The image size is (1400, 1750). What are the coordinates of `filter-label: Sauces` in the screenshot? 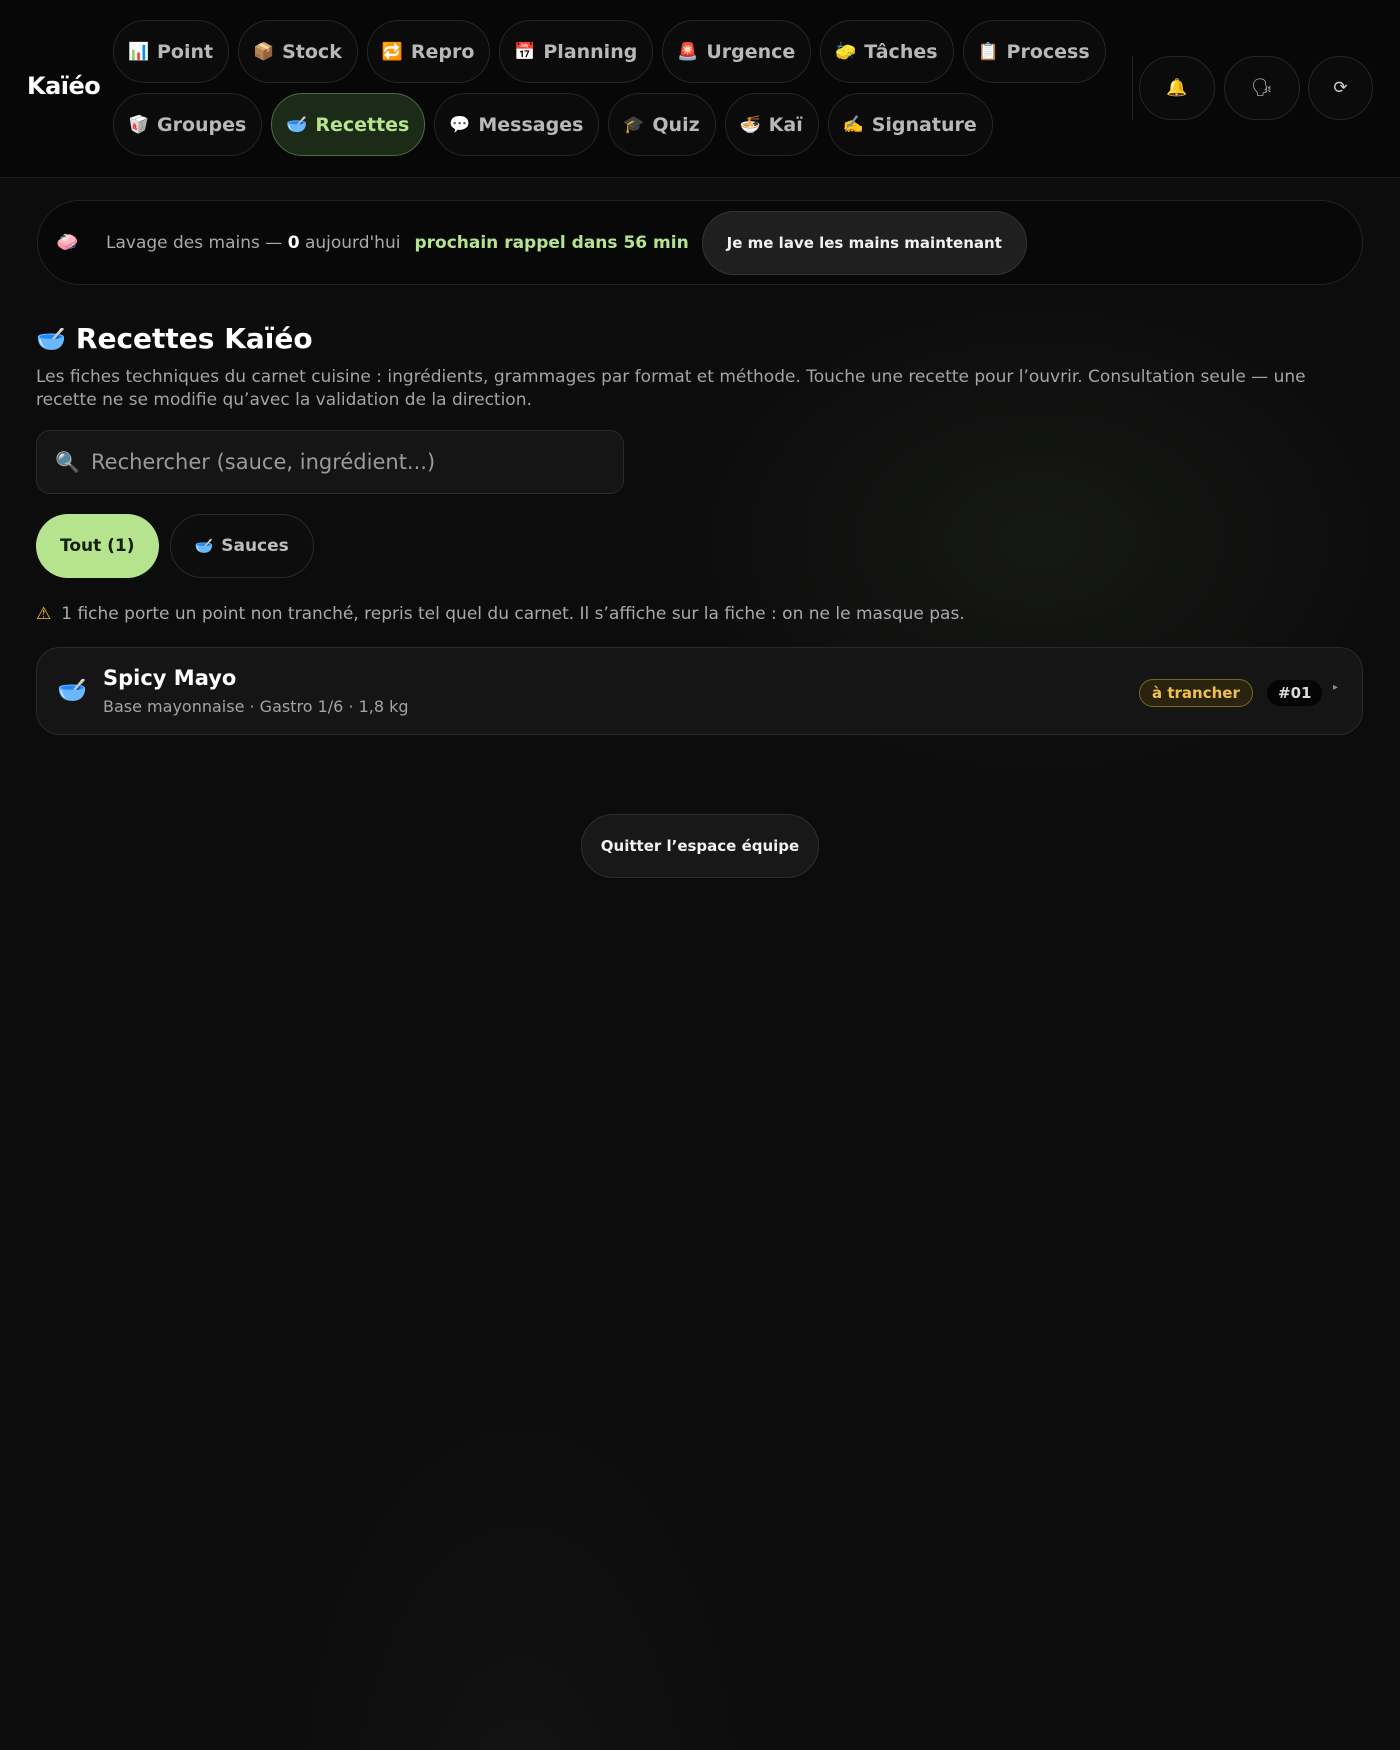 It's located at (255, 546).